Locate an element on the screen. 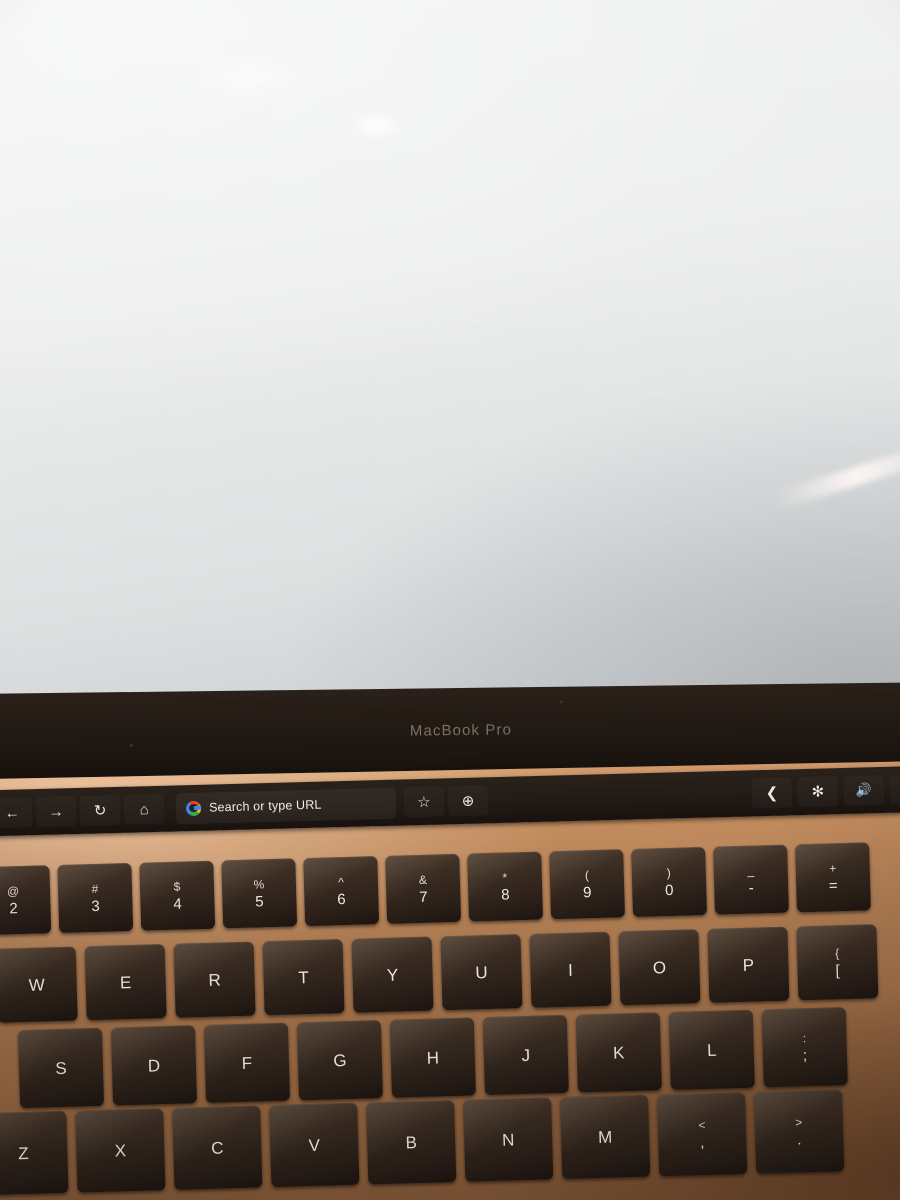 The height and width of the screenshot is (1200, 900). key-sym: >. is located at coordinates (799, 1131).